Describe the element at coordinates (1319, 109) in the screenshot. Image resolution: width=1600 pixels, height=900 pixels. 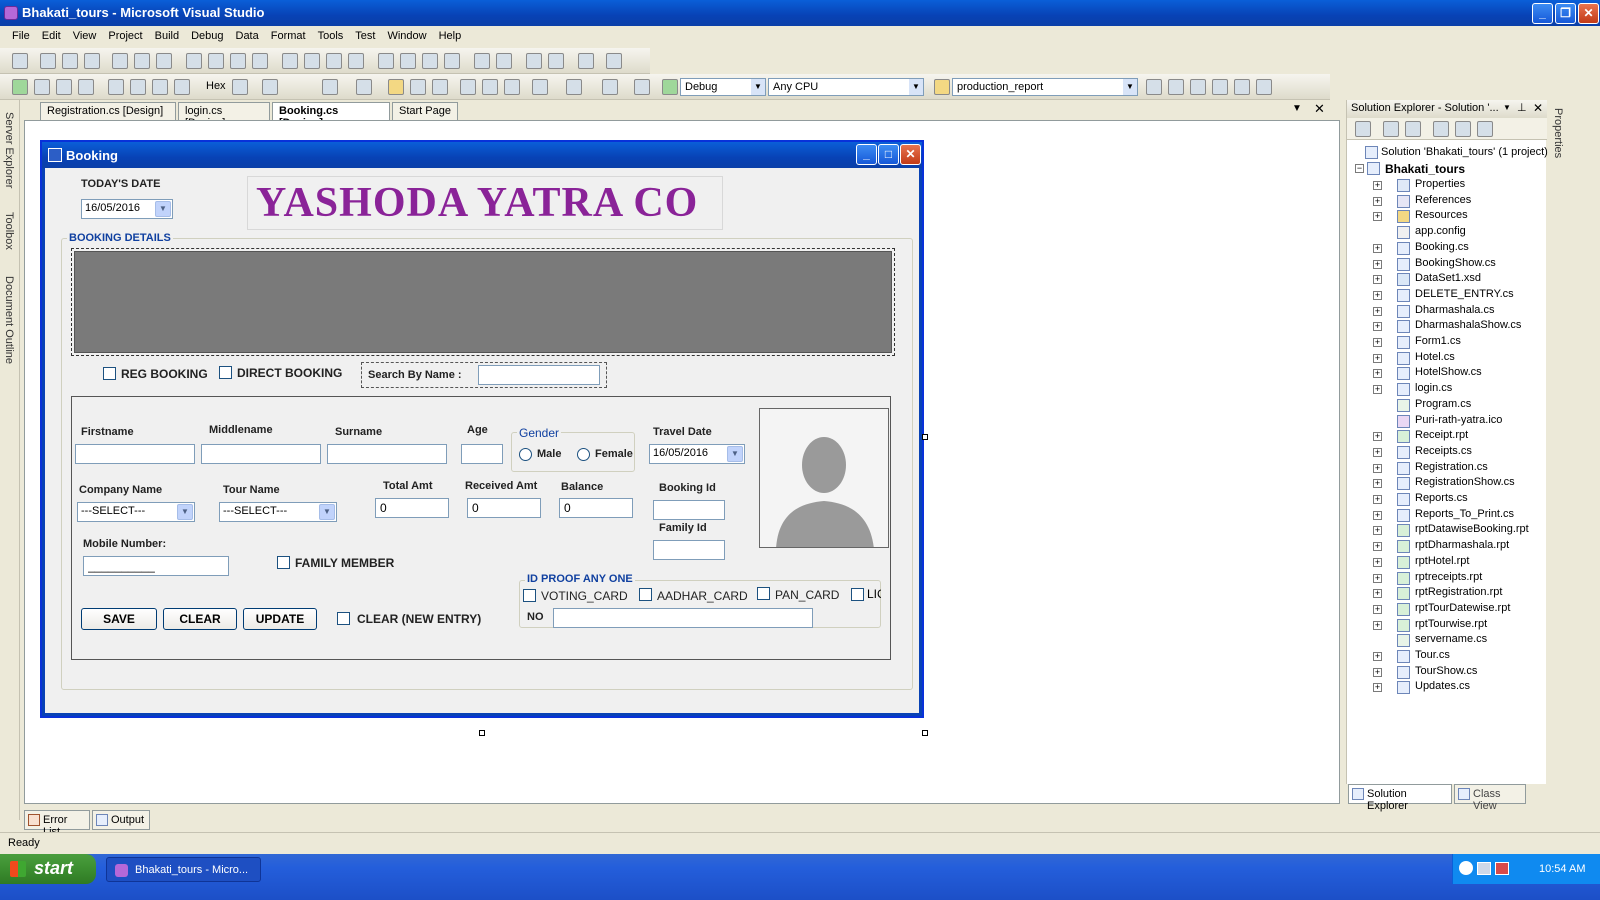
I see `close-document-icon: ✕` at that location.